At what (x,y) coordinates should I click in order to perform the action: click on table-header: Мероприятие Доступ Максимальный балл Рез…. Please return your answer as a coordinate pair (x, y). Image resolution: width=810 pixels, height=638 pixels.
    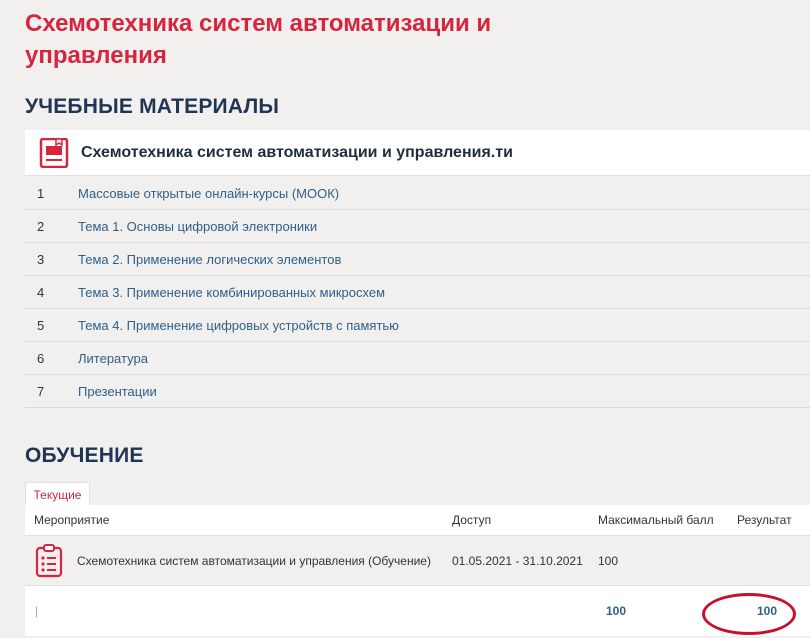
    Looking at the image, I should click on (417, 520).